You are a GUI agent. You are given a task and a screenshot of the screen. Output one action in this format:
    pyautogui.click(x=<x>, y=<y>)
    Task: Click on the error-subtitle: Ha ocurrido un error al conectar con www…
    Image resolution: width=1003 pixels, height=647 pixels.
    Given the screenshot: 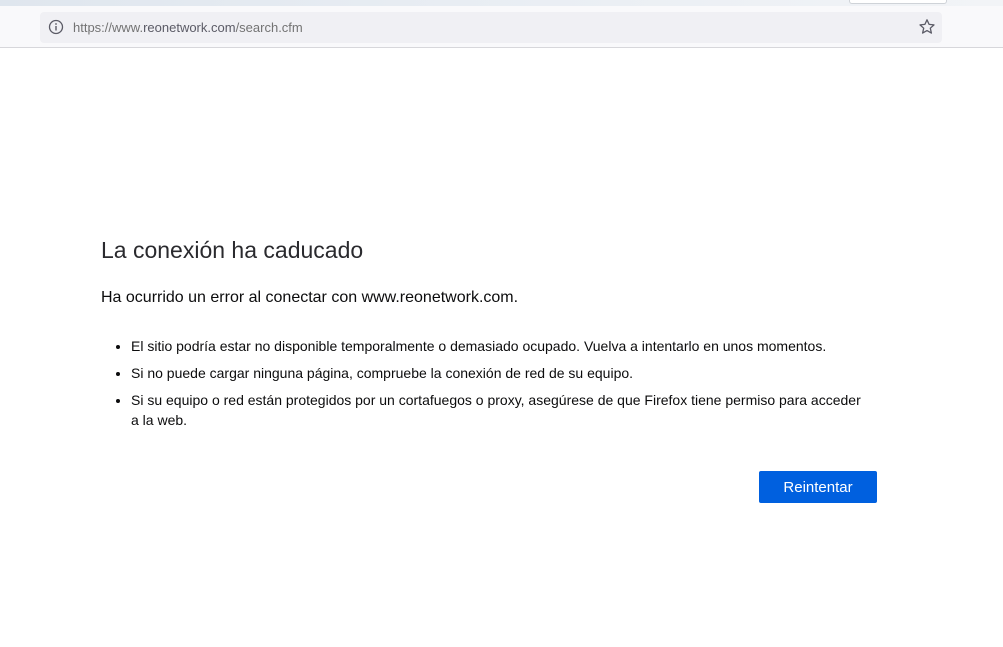 What is the action you would take?
    pyautogui.click(x=310, y=297)
    